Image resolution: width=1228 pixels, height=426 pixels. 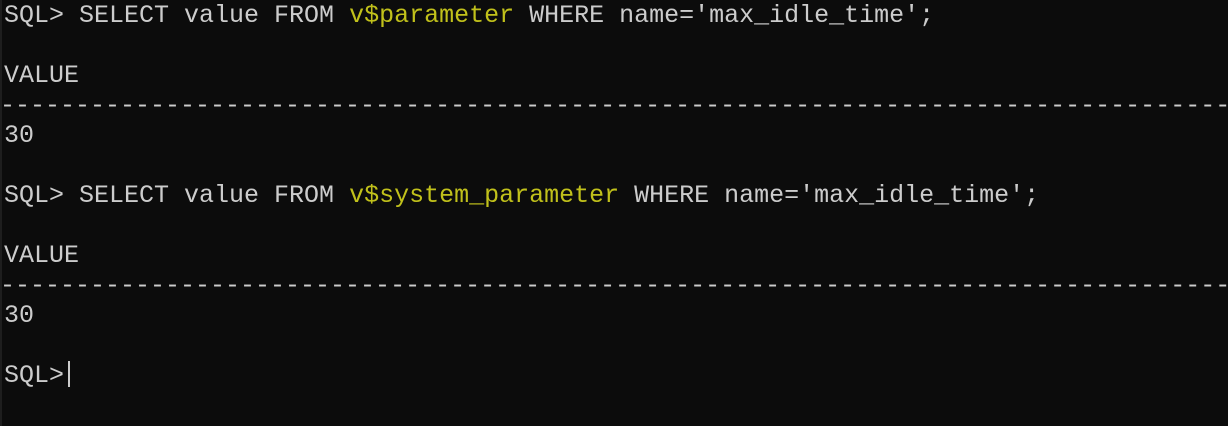 I want to click on input-line: SQL>, so click(x=37, y=376).